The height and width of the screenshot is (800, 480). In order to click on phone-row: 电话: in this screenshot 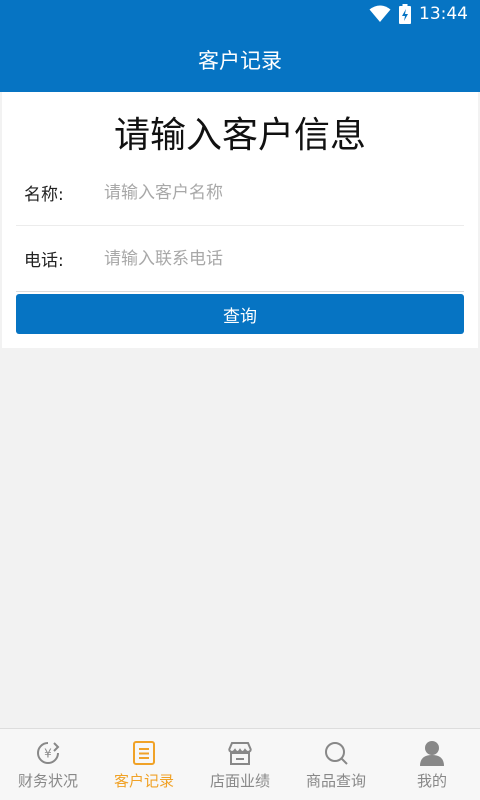, I will do `click(240, 259)`.